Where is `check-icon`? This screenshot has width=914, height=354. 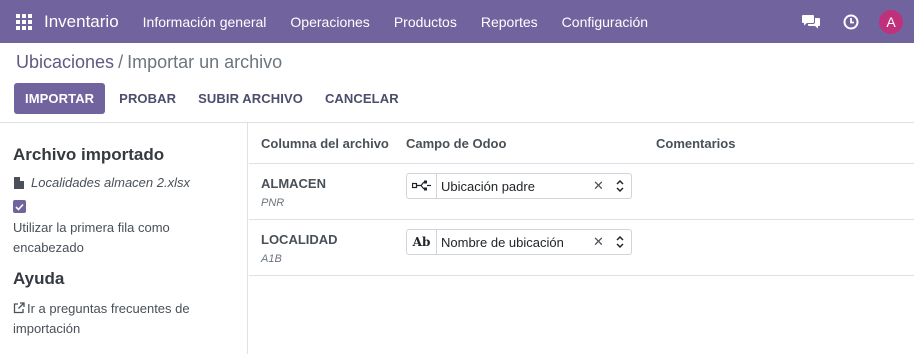
check-icon is located at coordinates (19, 207).